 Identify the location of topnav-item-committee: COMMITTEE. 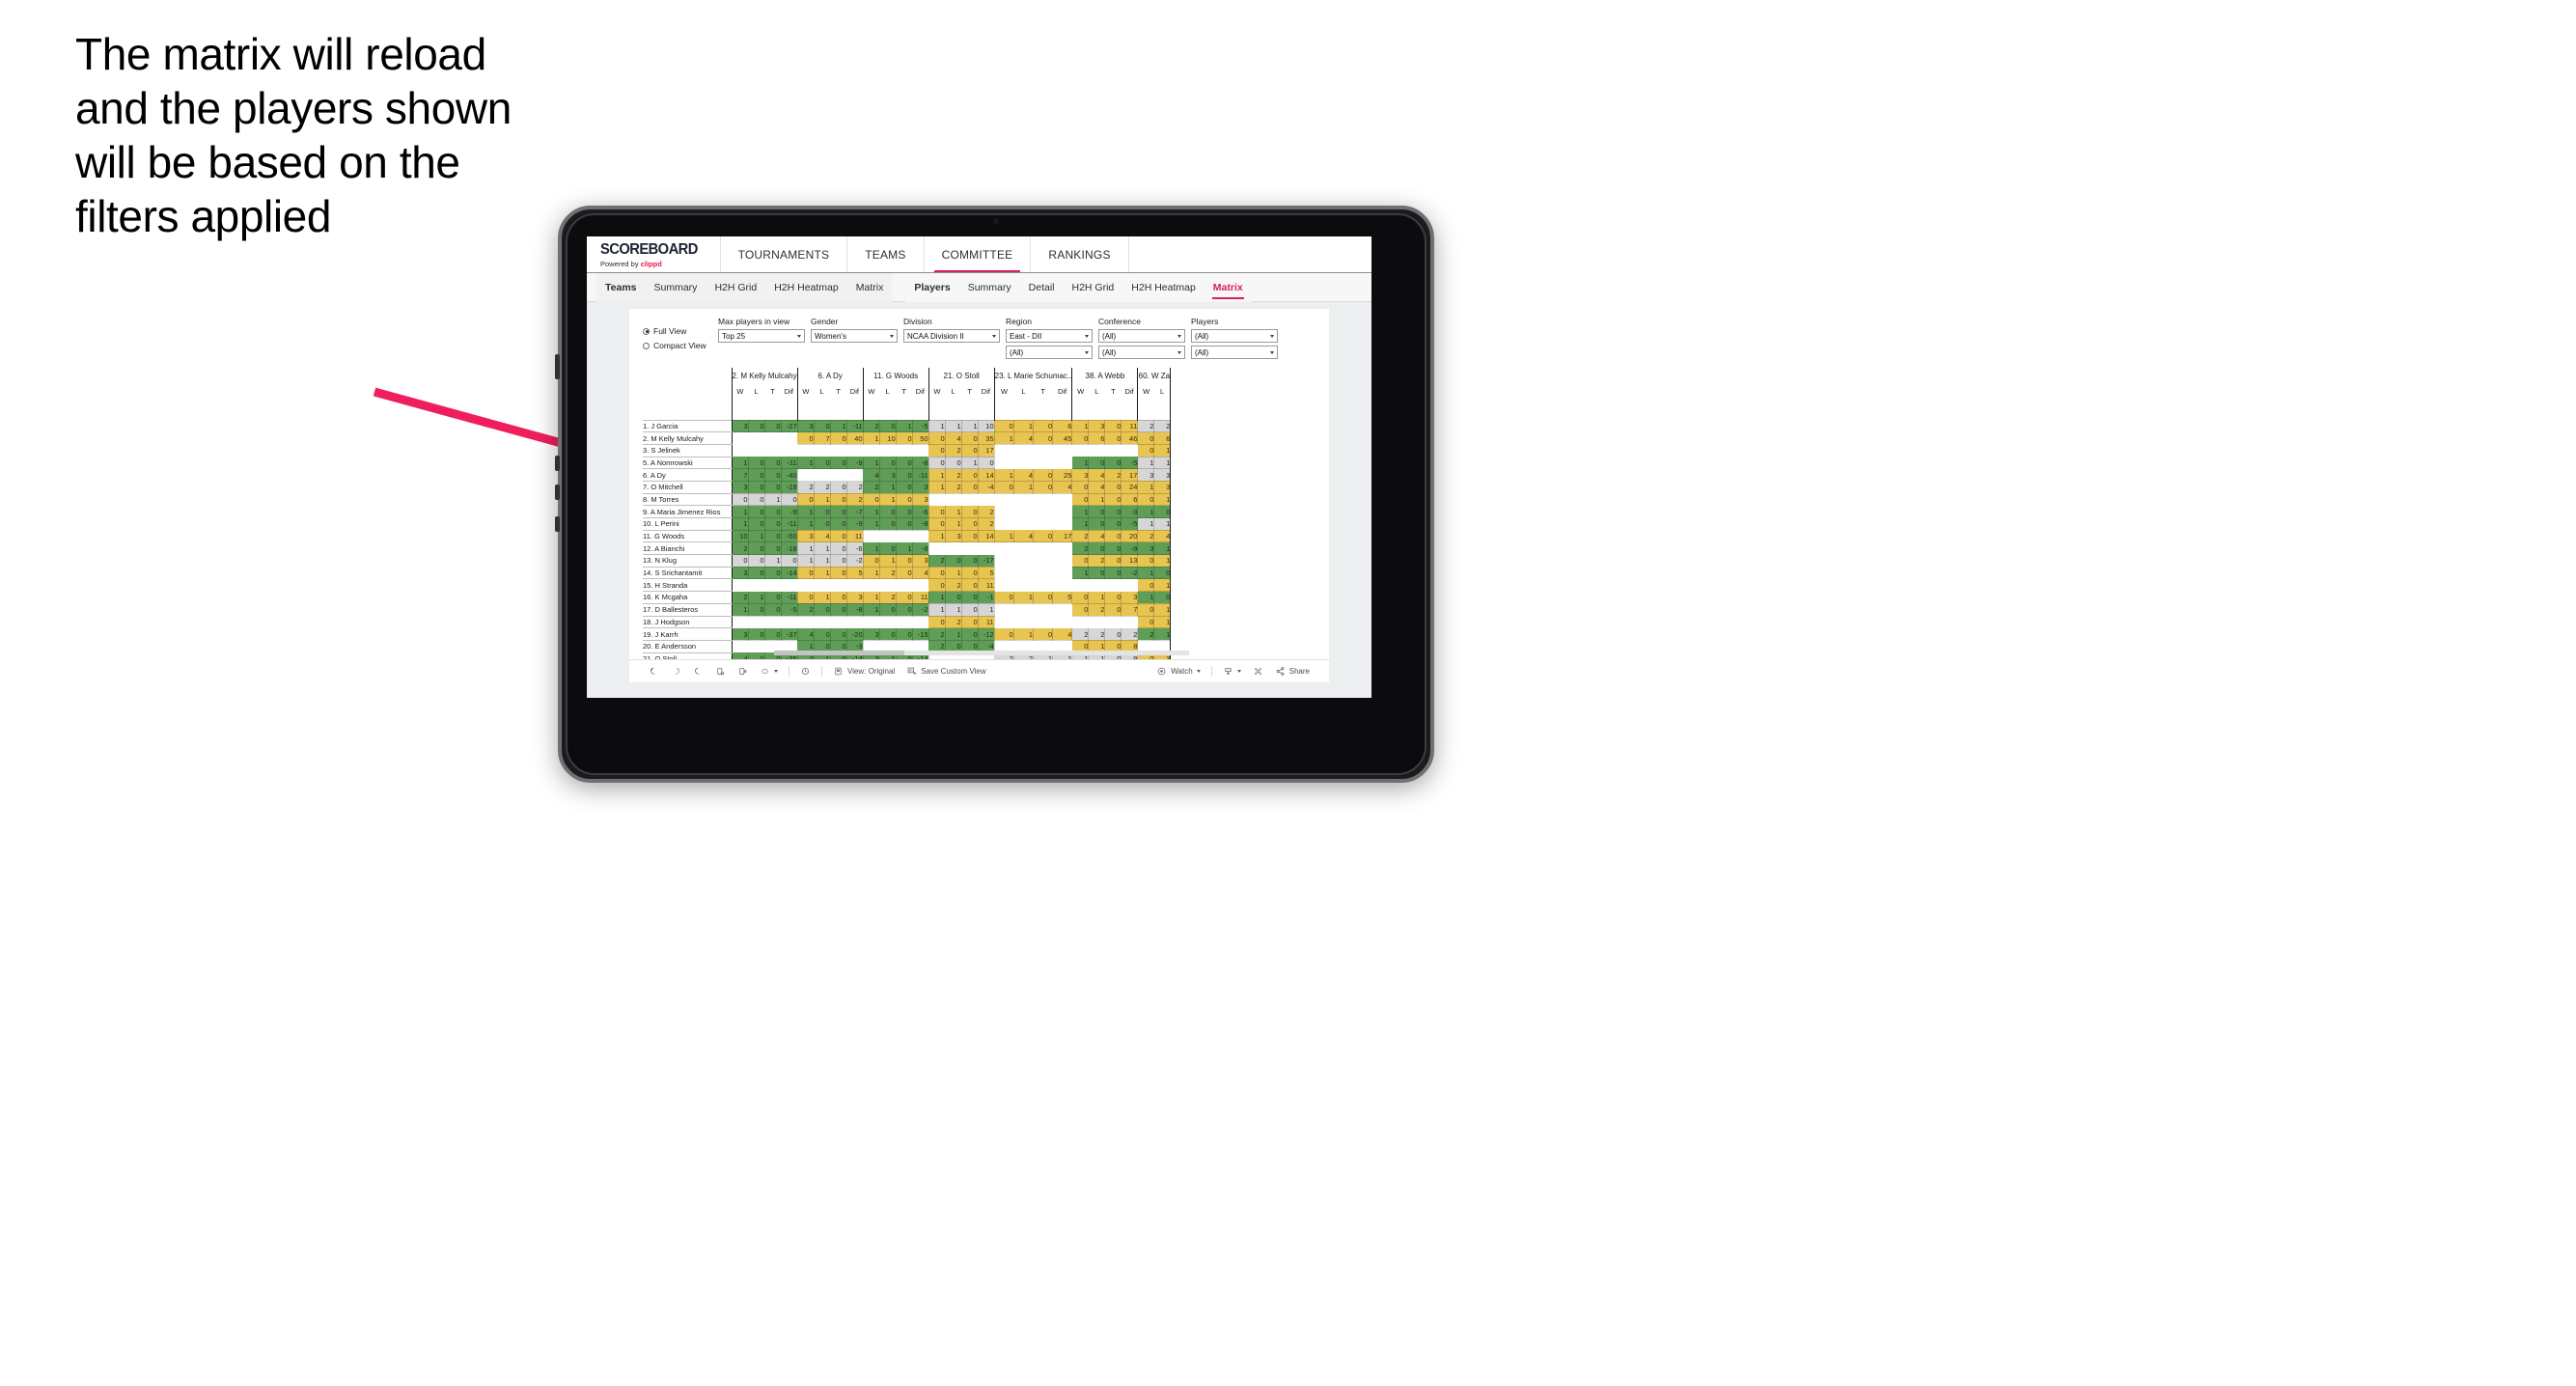
(978, 254).